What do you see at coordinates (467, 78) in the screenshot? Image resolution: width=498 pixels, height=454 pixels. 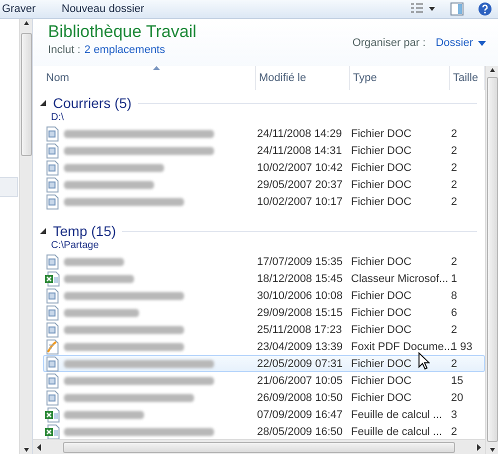 I see `column-header: Taille` at bounding box center [467, 78].